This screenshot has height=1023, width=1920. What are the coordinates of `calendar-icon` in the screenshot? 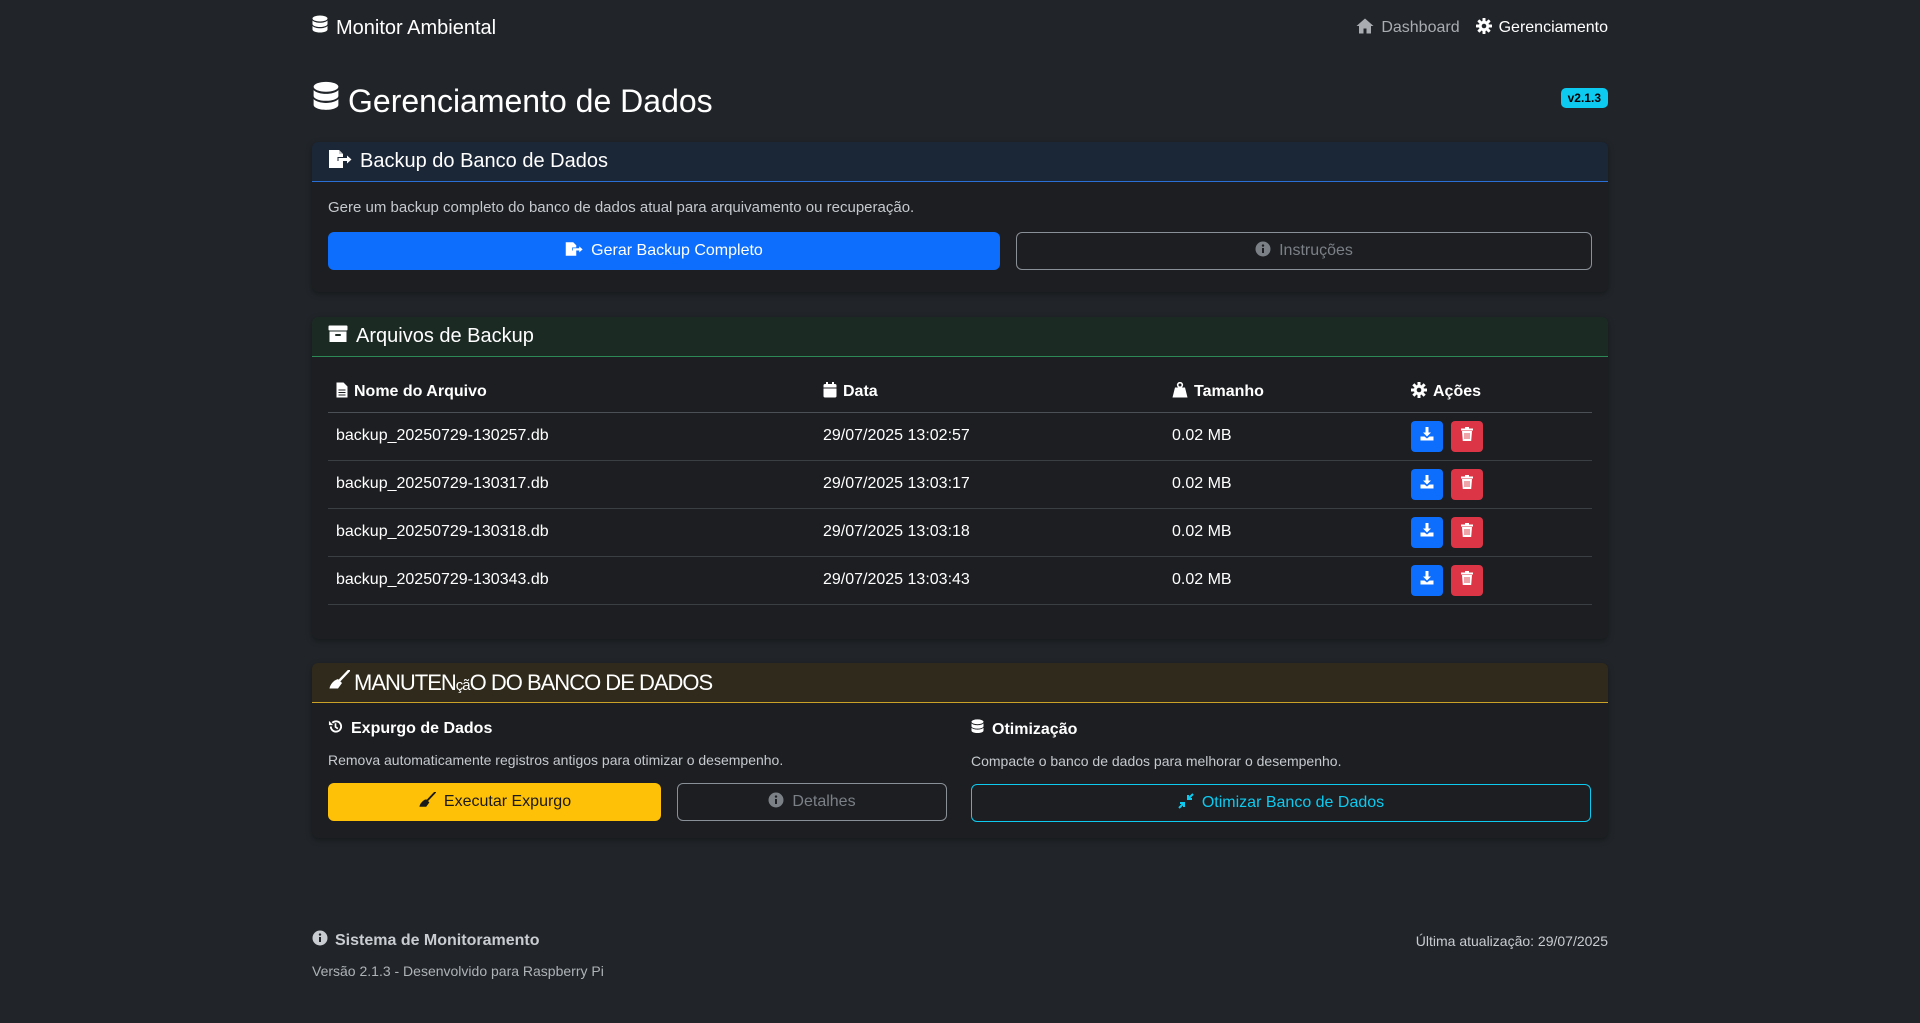 It's located at (830, 392).